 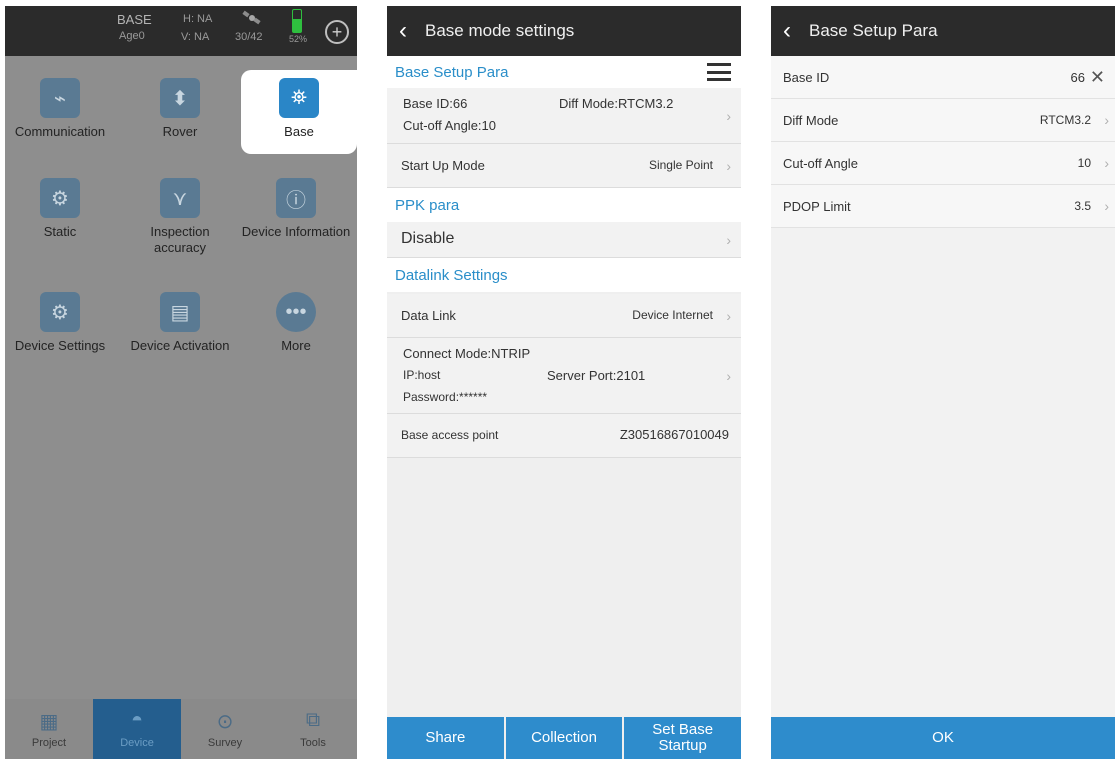 I want to click on diff-mode-row: Diff Mode RTCM3.2 ›, so click(x=943, y=120).